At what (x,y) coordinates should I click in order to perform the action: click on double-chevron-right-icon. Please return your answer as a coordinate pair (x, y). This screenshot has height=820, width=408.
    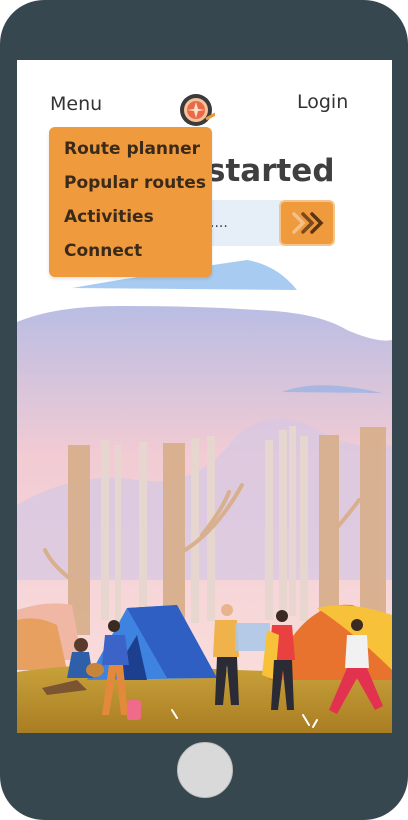
    Looking at the image, I should click on (308, 223).